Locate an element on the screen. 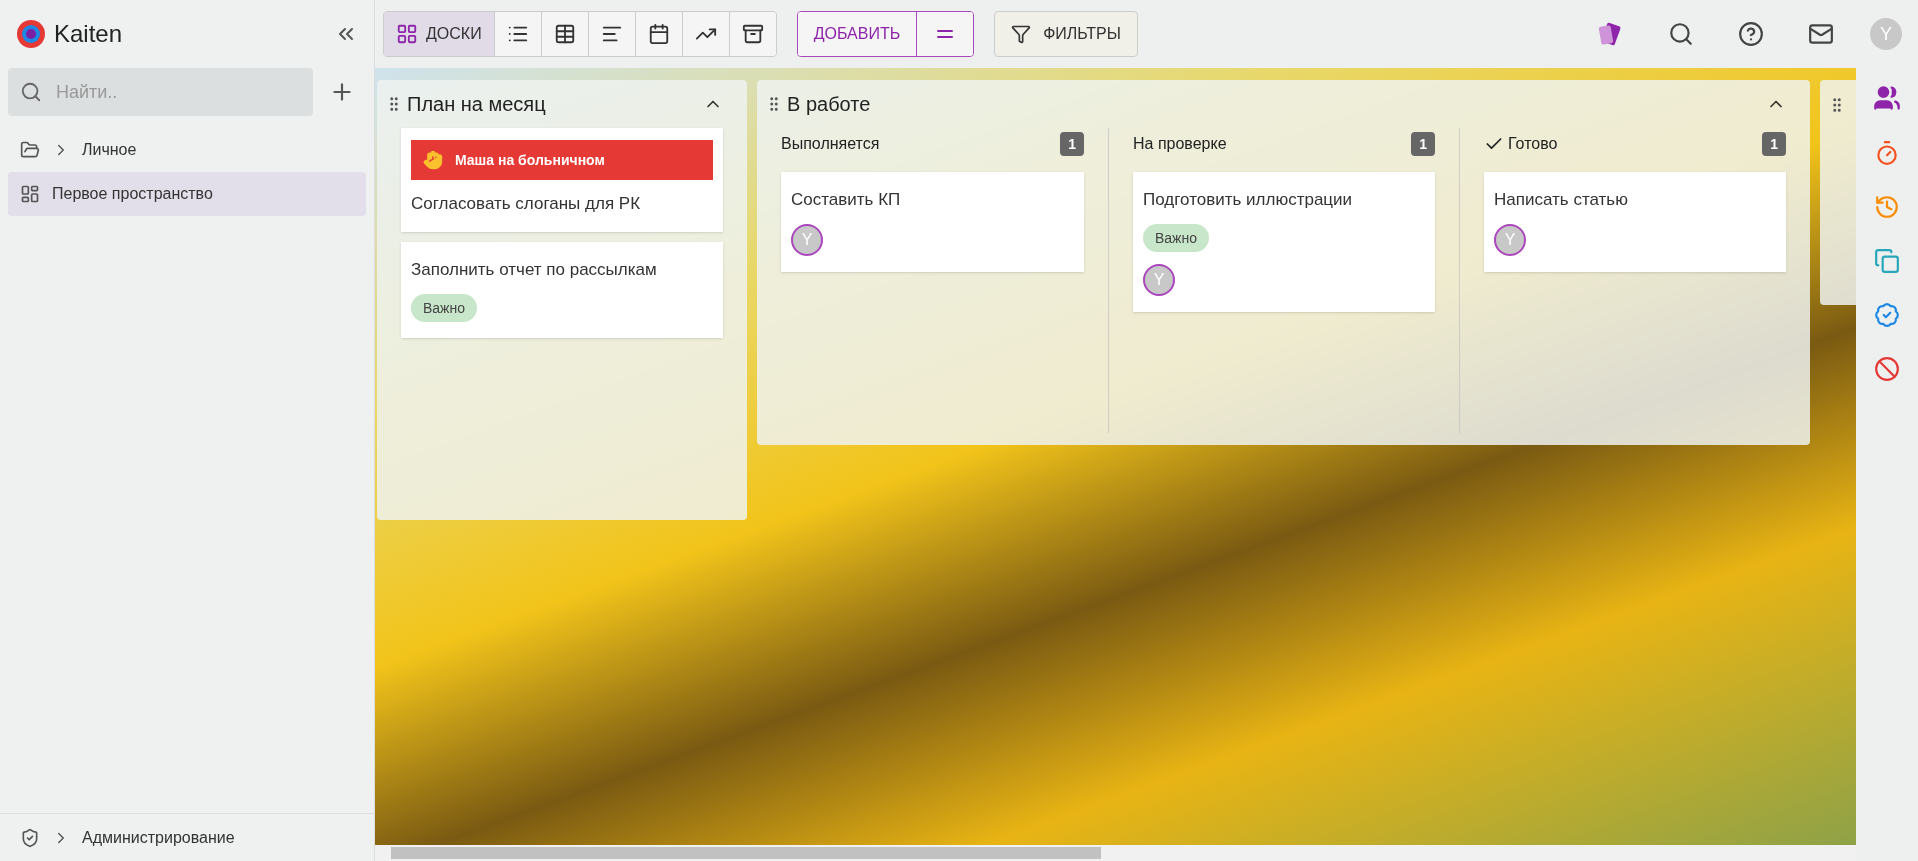 This screenshot has height=861, width=1918. help-button is located at coordinates (1751, 34).